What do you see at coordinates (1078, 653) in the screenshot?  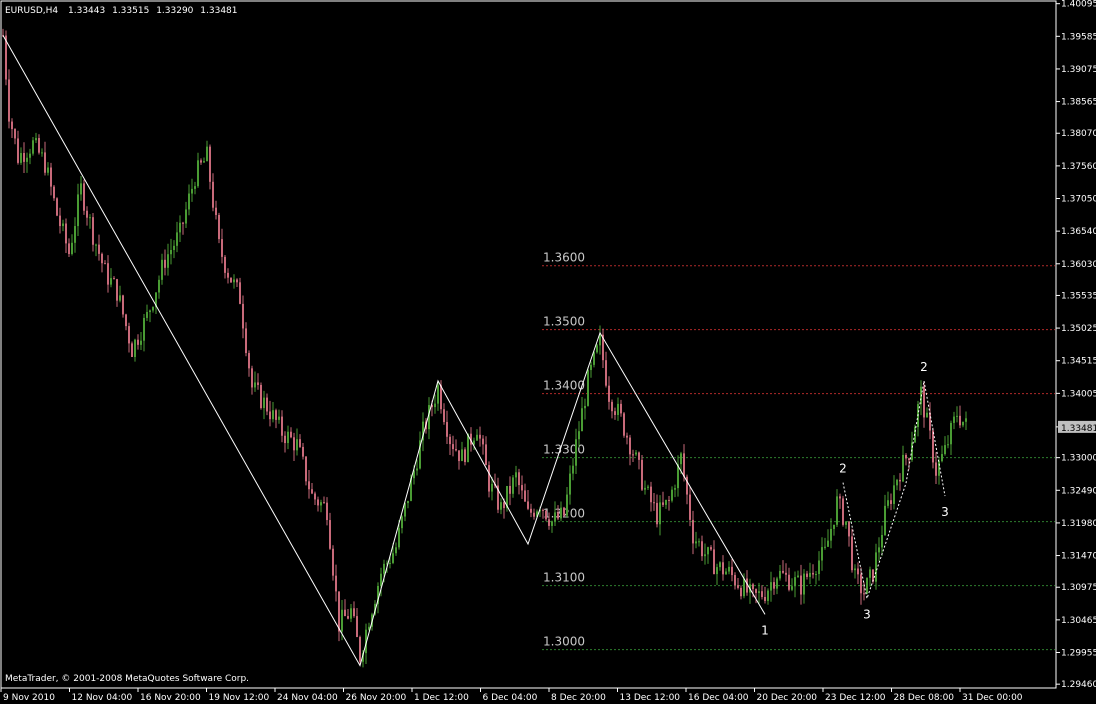 I see `y-tick-label: 1.29955` at bounding box center [1078, 653].